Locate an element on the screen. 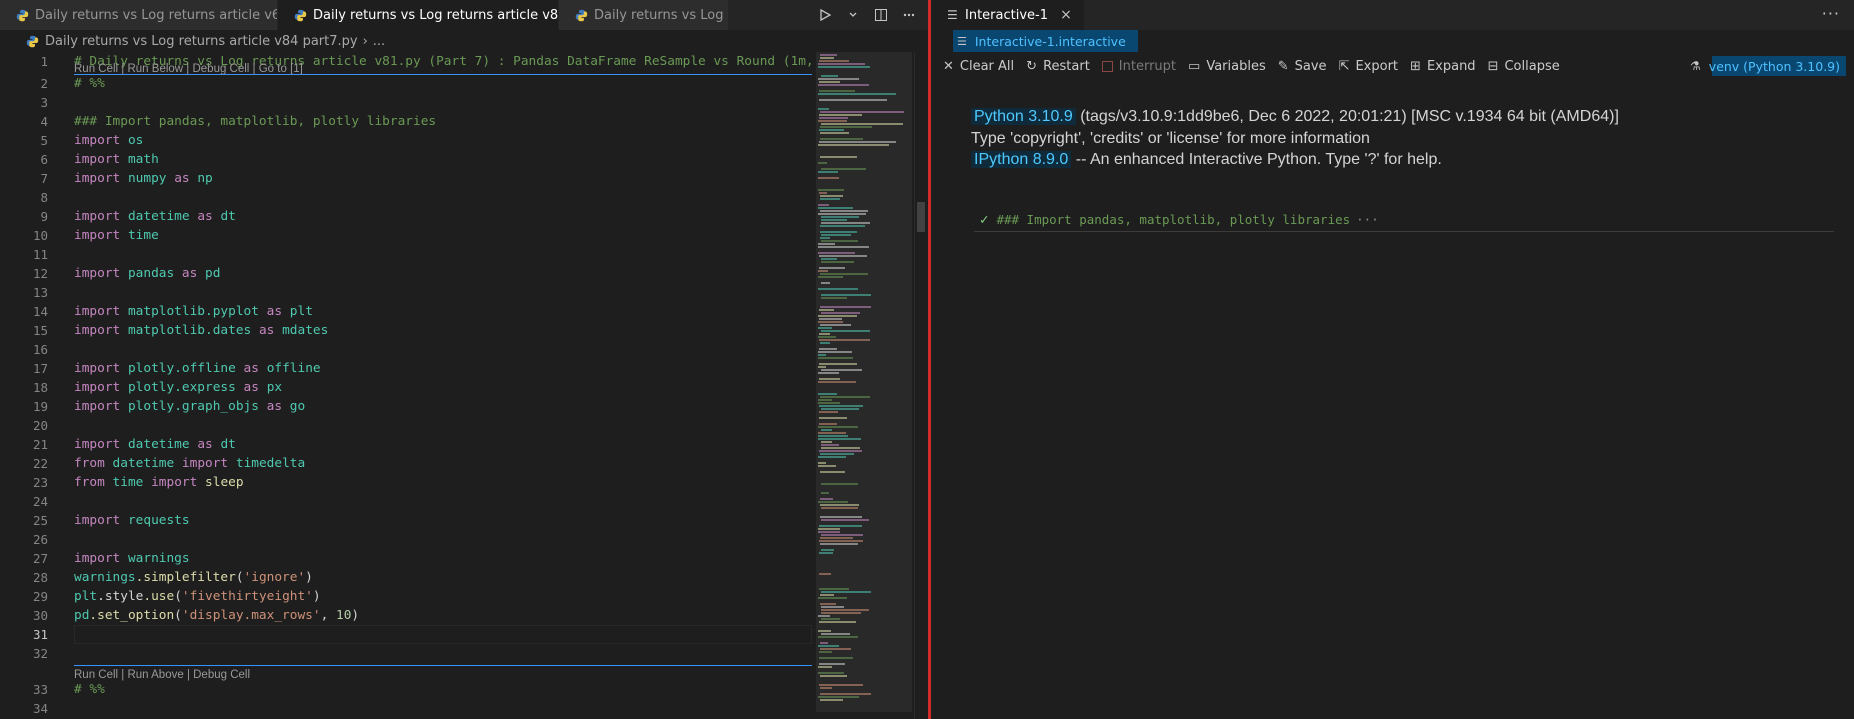 This screenshot has width=1854, height=719. code-comment: # %% is located at coordinates (89, 83).